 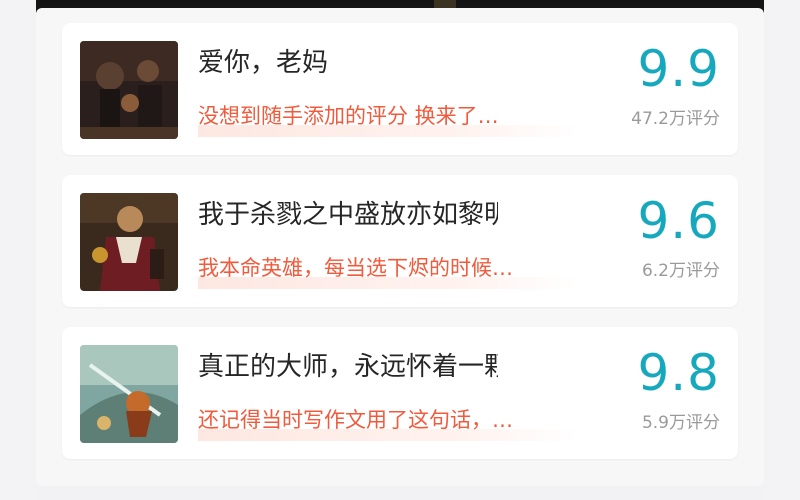 I want to click on card-score: 9.8, so click(x=678, y=373).